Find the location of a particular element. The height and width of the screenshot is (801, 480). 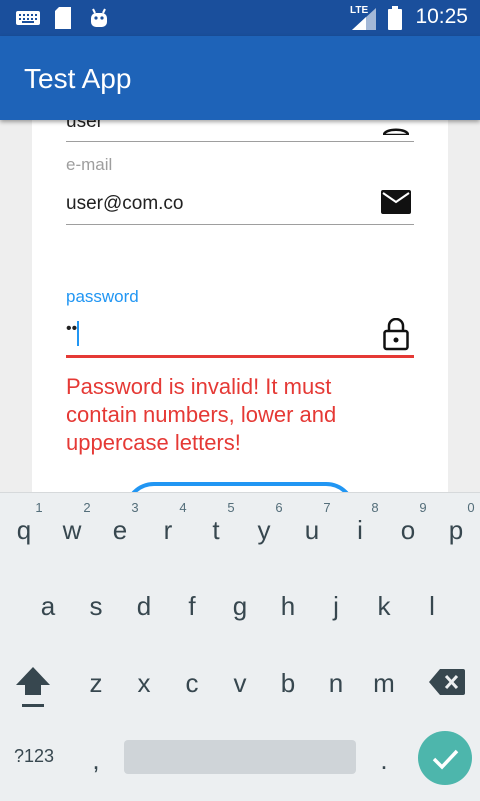

key-b: b is located at coordinates (288, 683).